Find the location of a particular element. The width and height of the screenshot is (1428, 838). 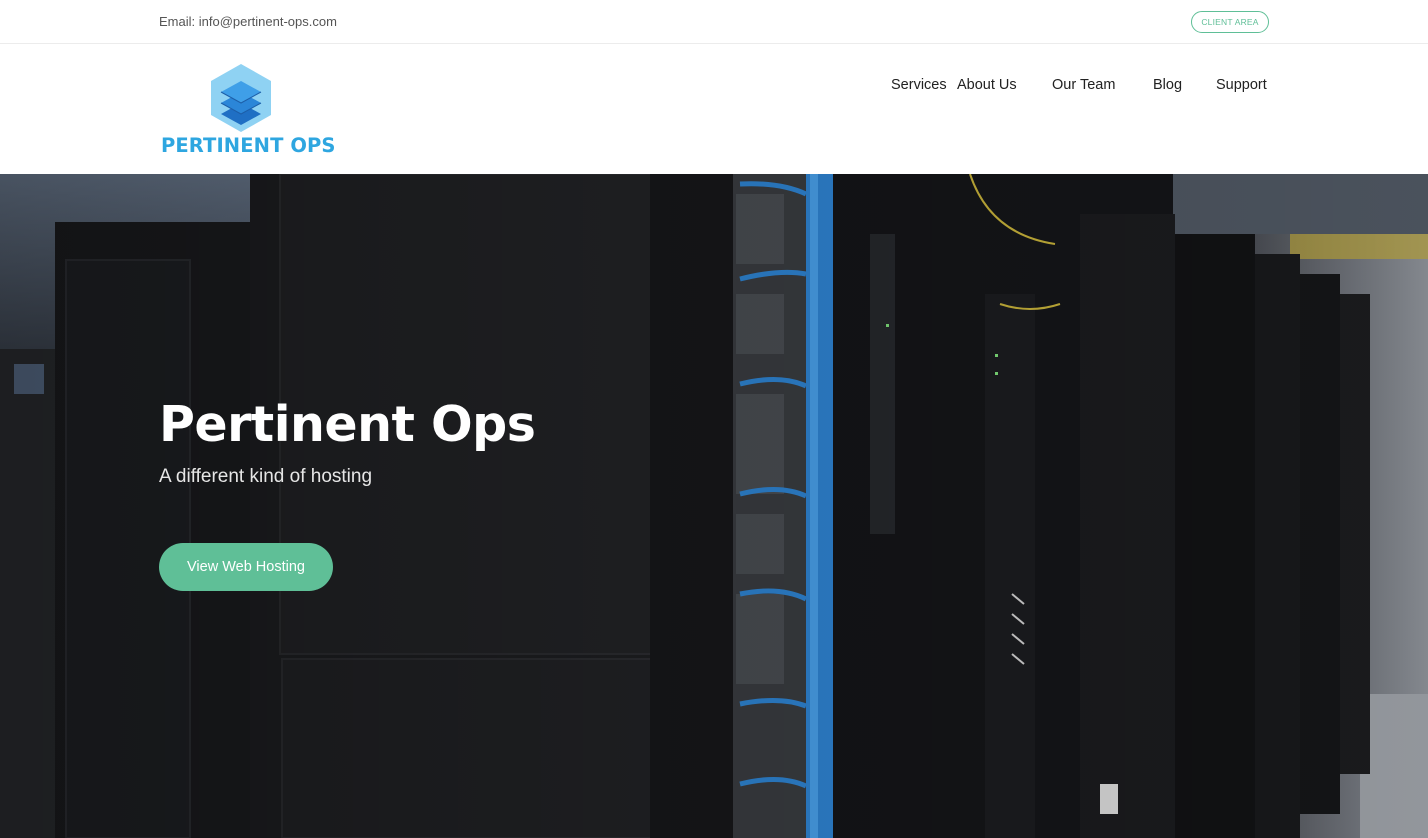

hero-title: Pertinent Ops is located at coordinates (347, 424).